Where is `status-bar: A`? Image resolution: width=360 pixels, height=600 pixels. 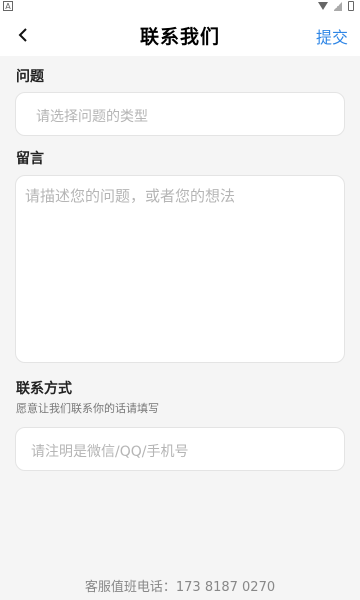 status-bar: A is located at coordinates (180, 7).